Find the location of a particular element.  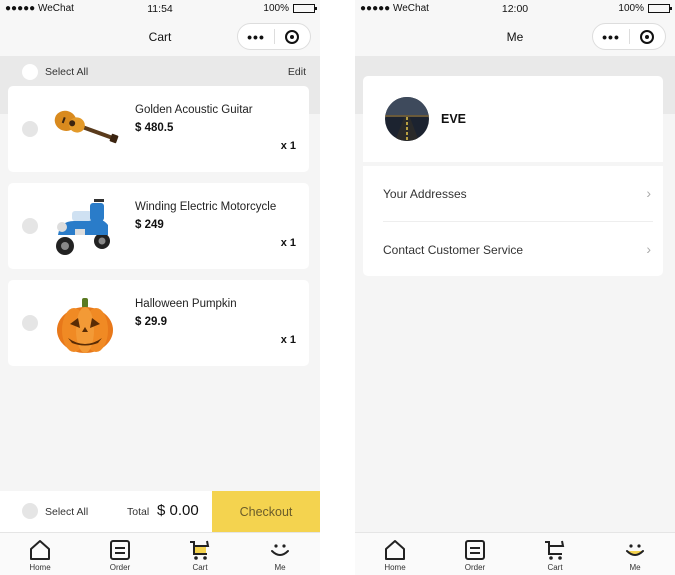

edit-button: Edit is located at coordinates (297, 72).